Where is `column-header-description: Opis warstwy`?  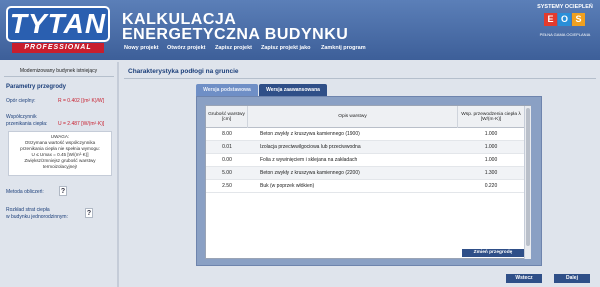 column-header-description: Opis warstwy is located at coordinates (353, 117).